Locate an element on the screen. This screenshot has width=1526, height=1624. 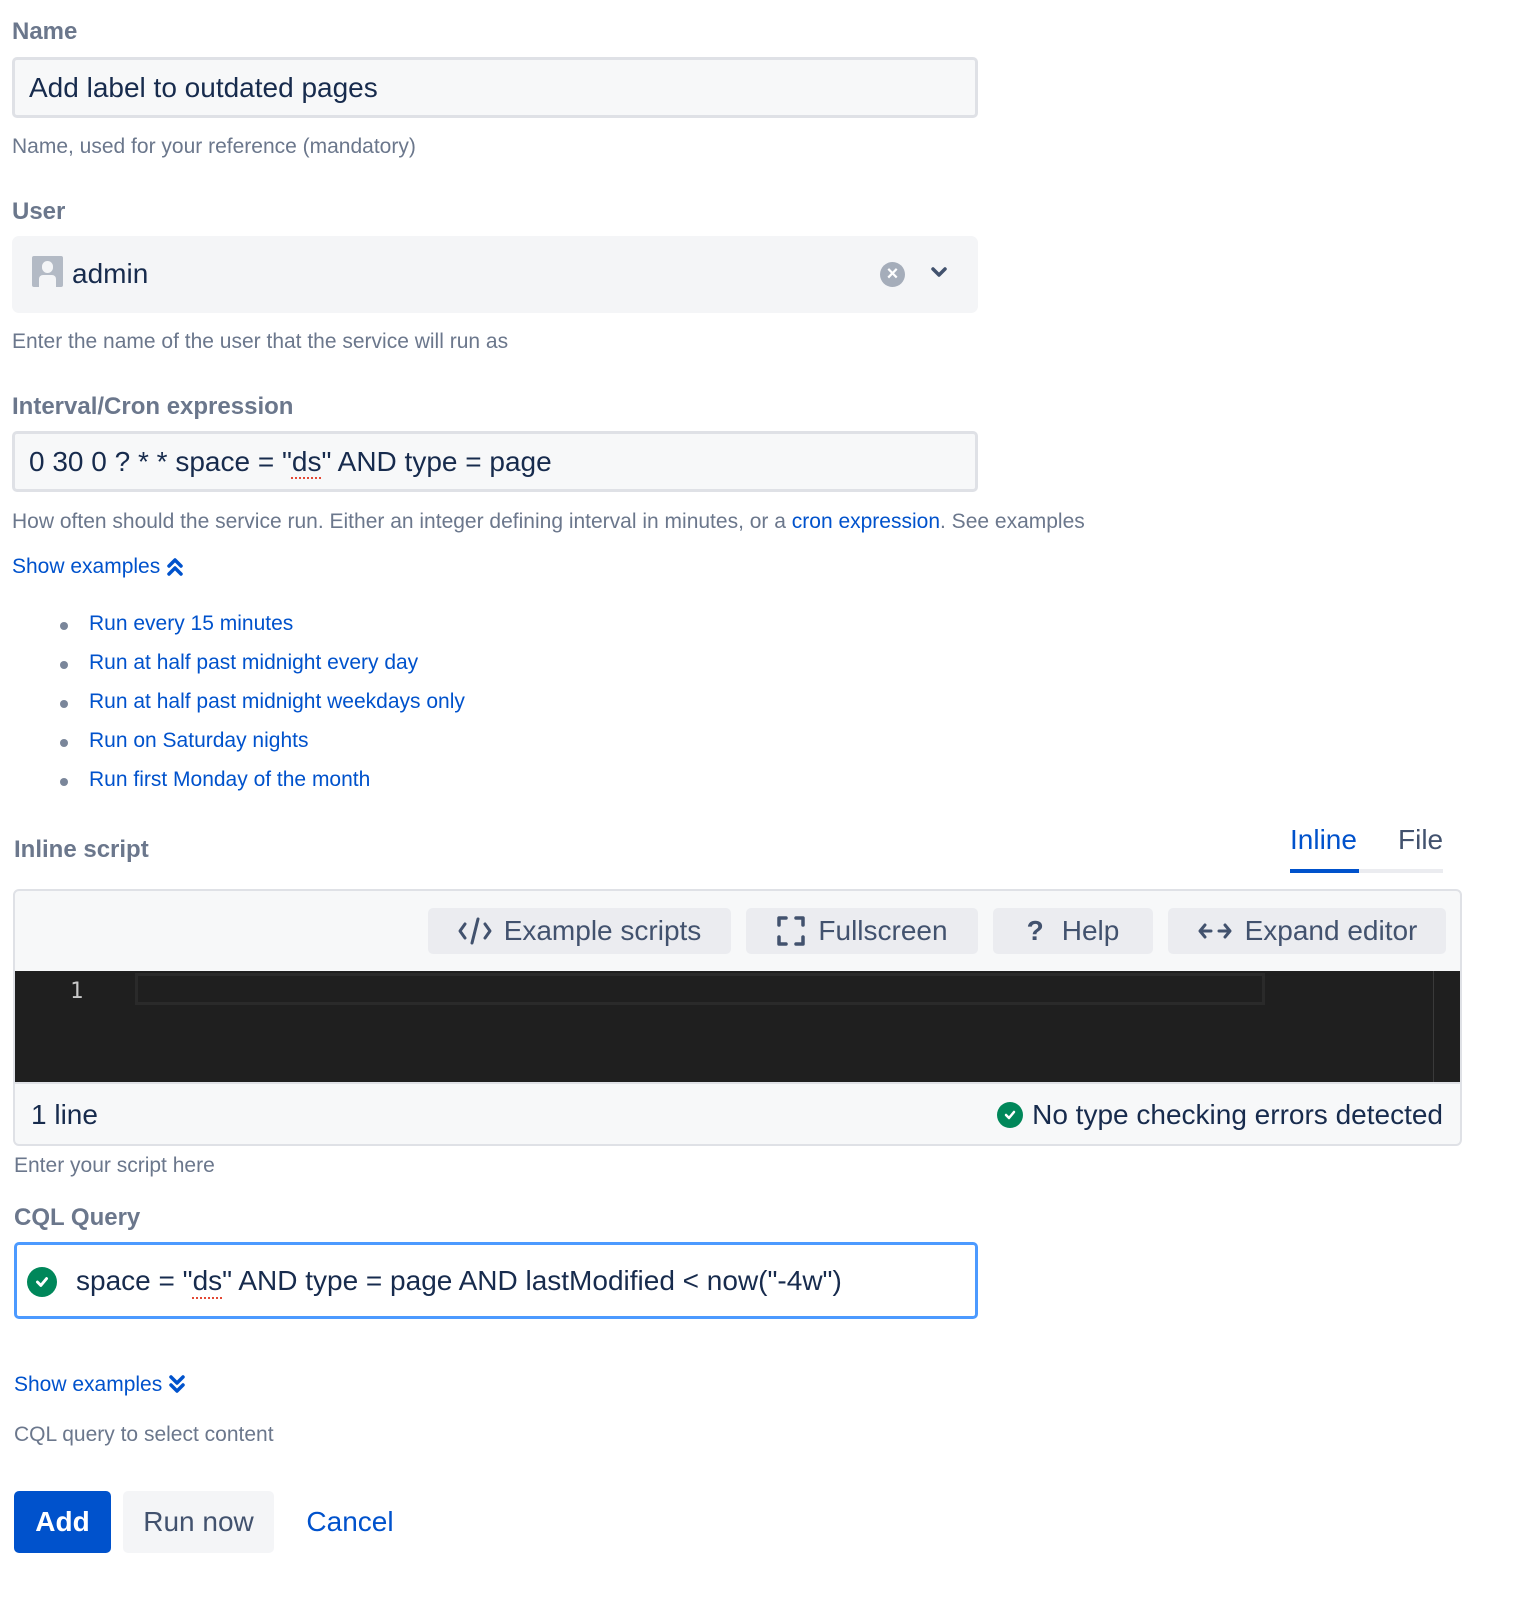
tab-inline: Inline is located at coordinates (1323, 840).